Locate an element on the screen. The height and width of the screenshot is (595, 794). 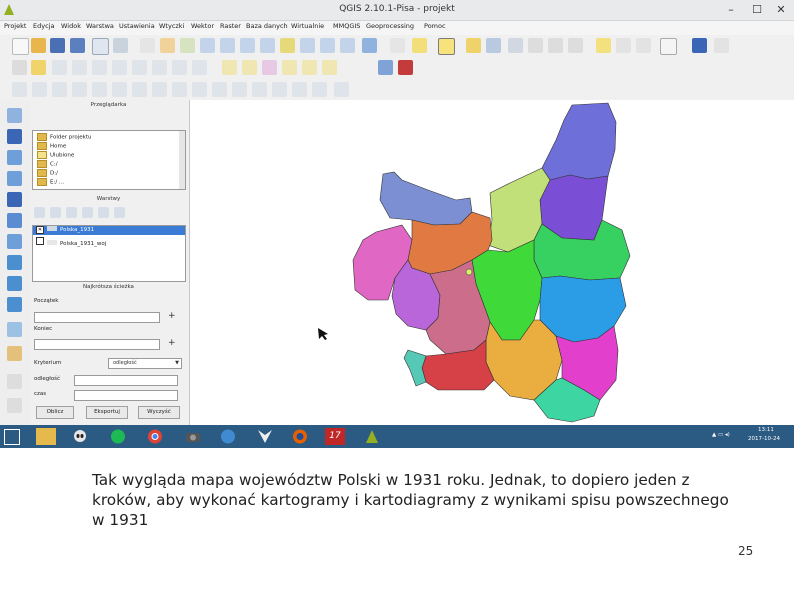
add-wcs-layer-icon is located at coordinates (14, 283).